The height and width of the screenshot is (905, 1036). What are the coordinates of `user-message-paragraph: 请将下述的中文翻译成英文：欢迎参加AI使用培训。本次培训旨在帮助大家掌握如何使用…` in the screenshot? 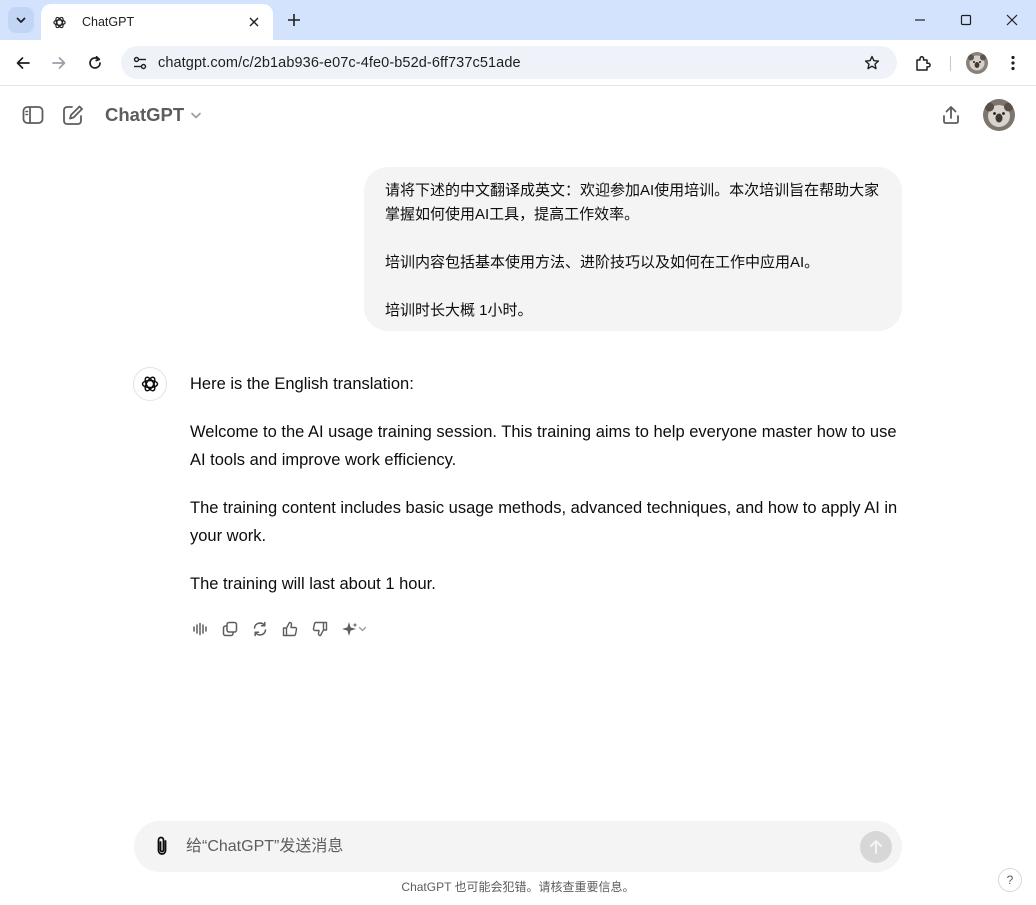 It's located at (632, 202).